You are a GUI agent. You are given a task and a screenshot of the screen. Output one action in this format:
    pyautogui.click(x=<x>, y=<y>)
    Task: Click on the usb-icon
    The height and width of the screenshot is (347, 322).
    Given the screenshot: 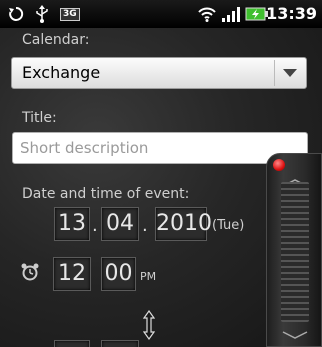 What is the action you would take?
    pyautogui.click(x=42, y=14)
    